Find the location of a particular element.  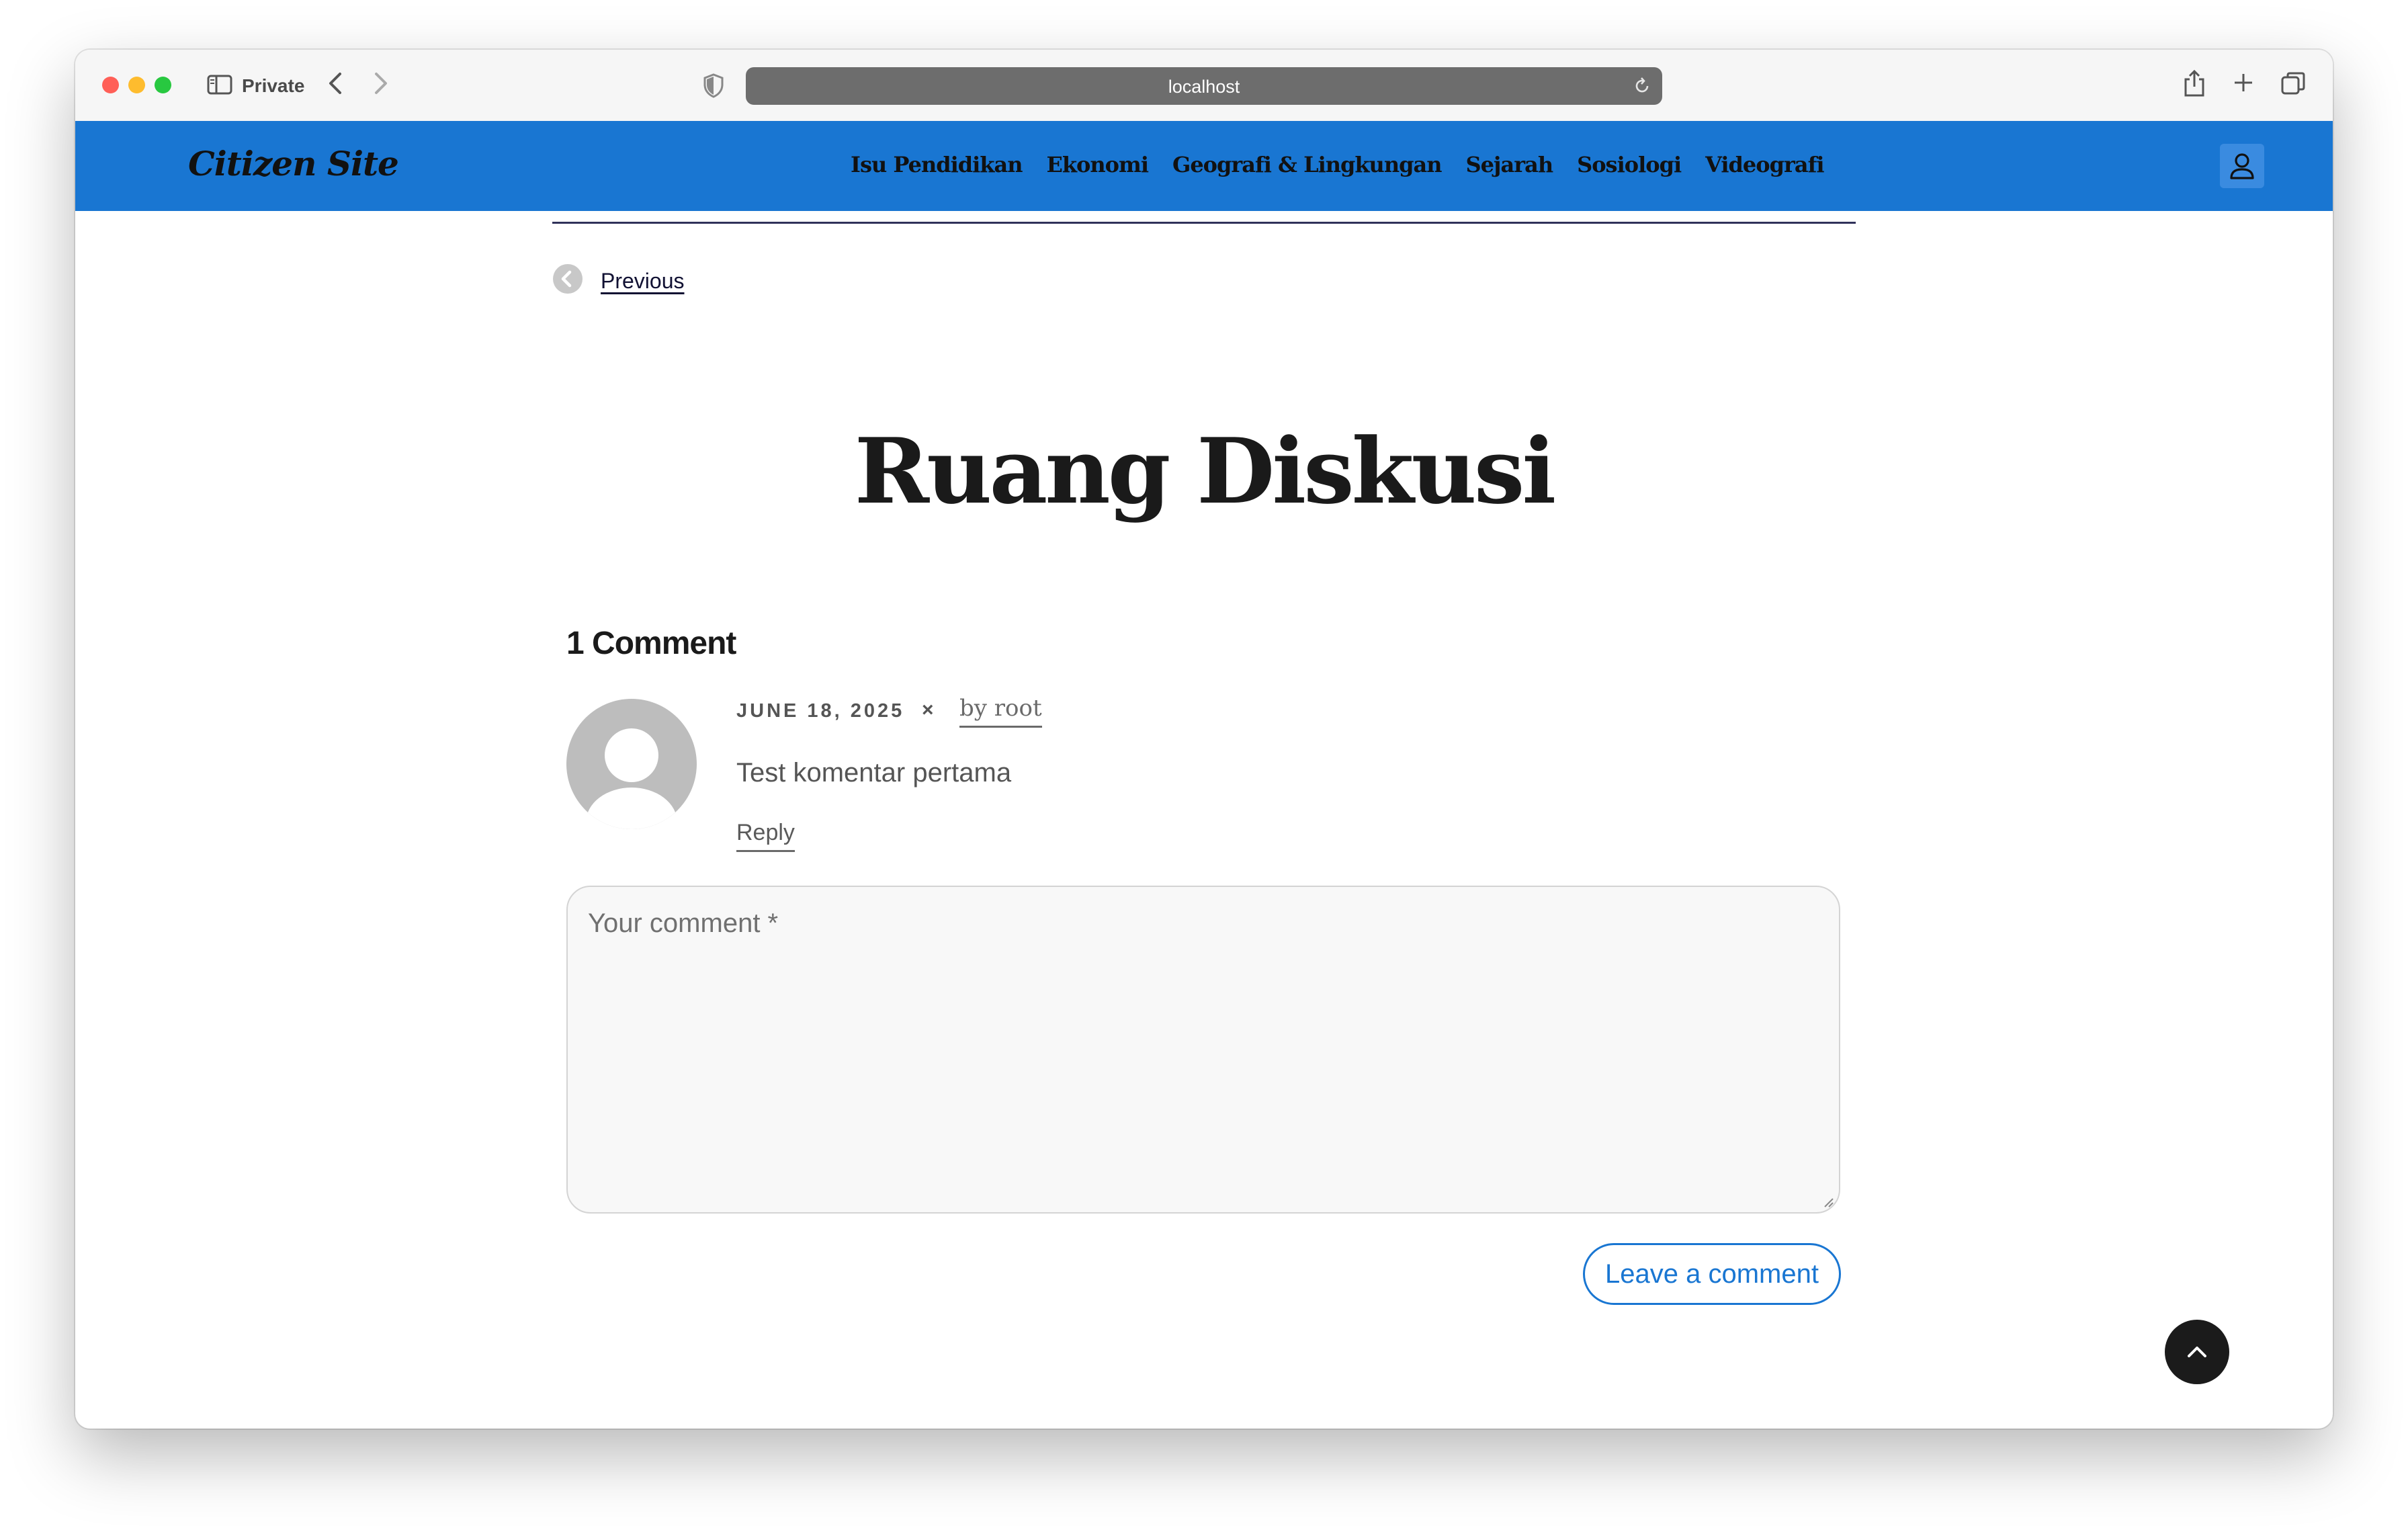

comment-text: Test komentar pertama is located at coordinates (874, 773).